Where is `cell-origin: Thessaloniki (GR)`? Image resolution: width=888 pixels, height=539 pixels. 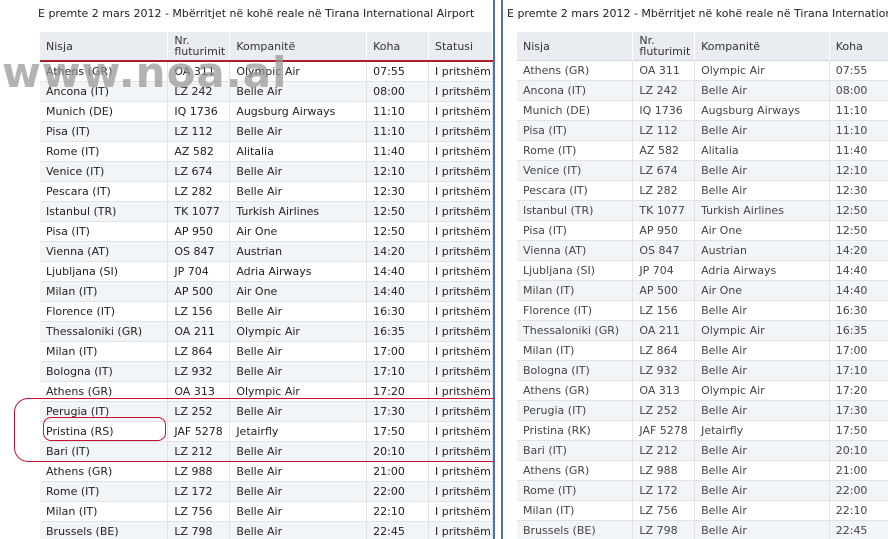 cell-origin: Thessaloniki (GR) is located at coordinates (575, 330).